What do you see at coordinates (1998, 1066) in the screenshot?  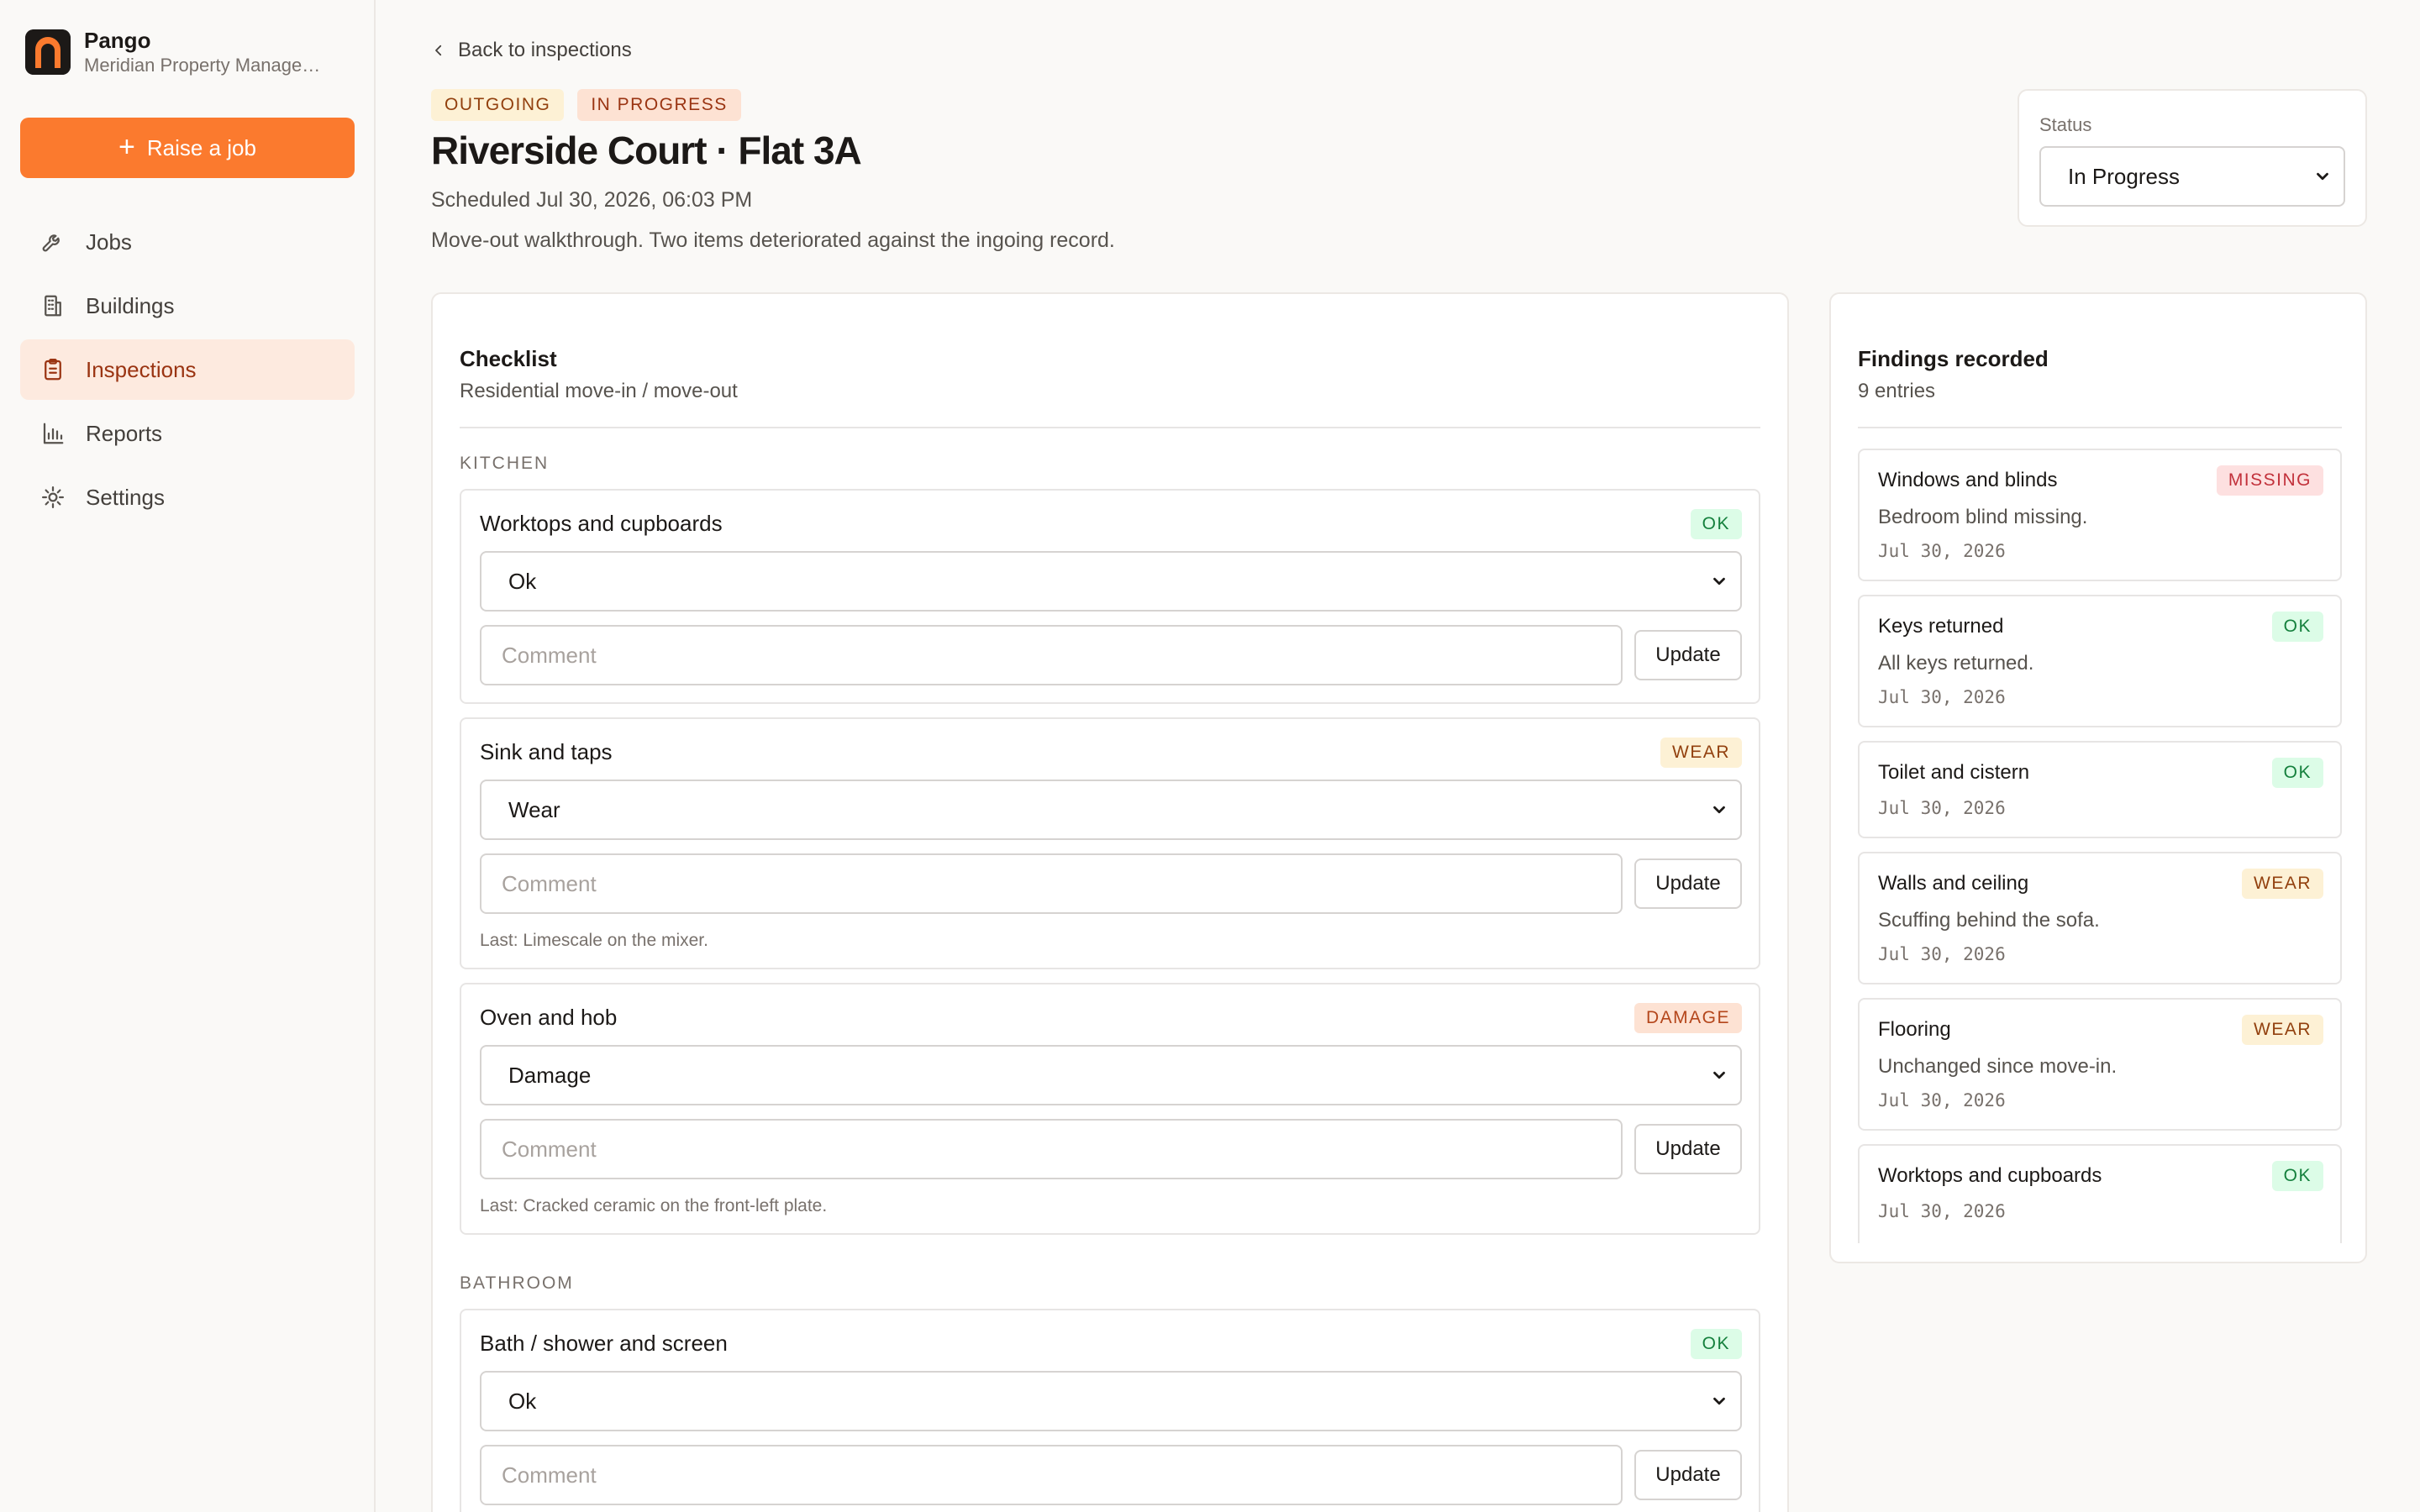 I see `finding-note: Unchanged since move-in.` at bounding box center [1998, 1066].